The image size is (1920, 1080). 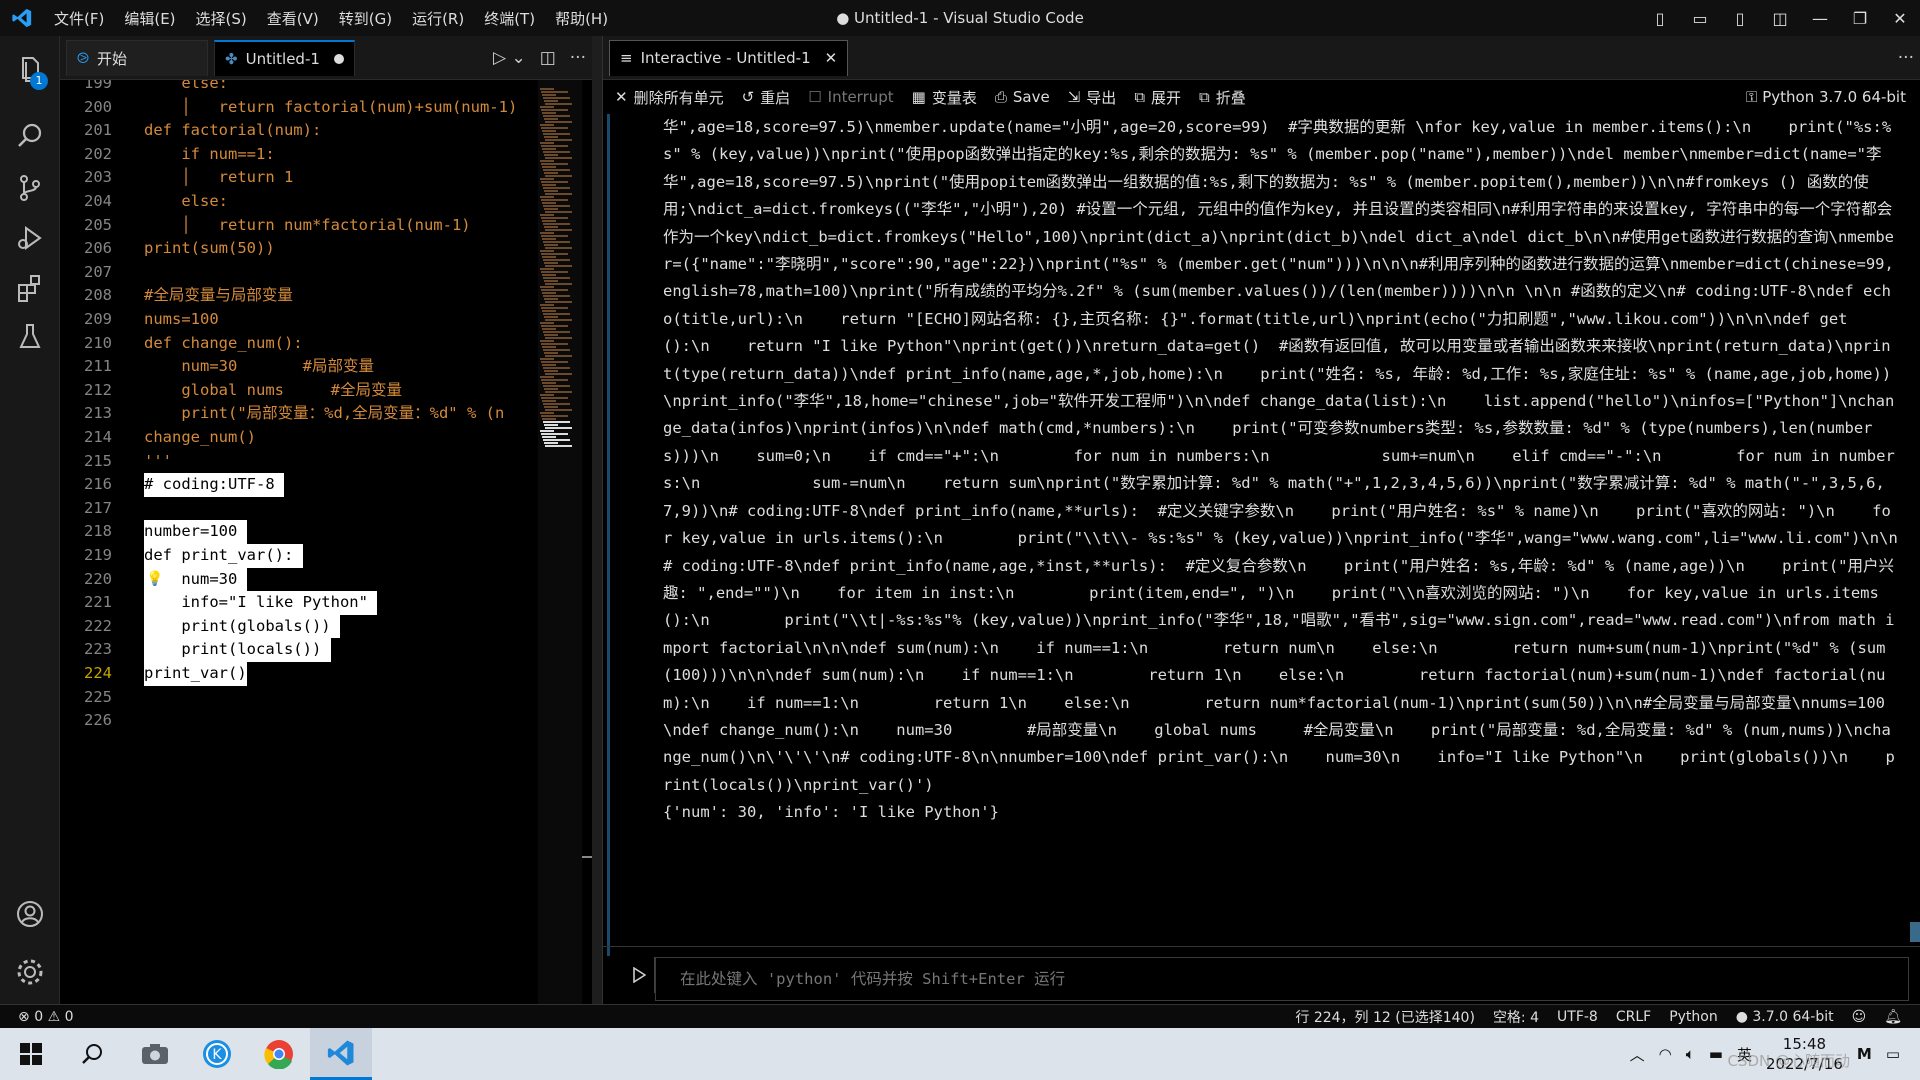 I want to click on meet-now-icon: M, so click(x=1864, y=1054).